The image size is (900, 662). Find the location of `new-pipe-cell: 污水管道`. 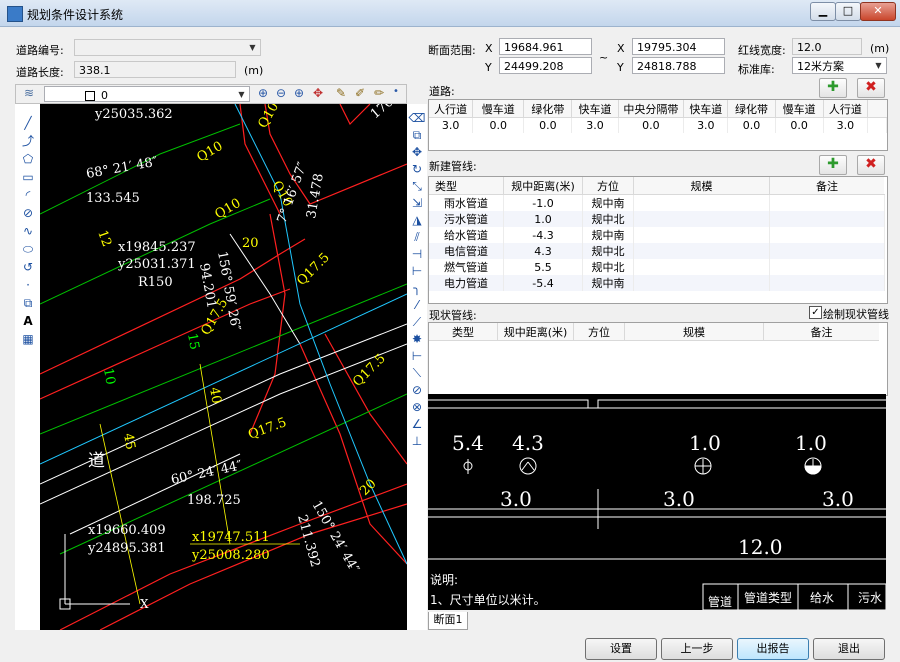

new-pipe-cell: 污水管道 is located at coordinates (466, 219).